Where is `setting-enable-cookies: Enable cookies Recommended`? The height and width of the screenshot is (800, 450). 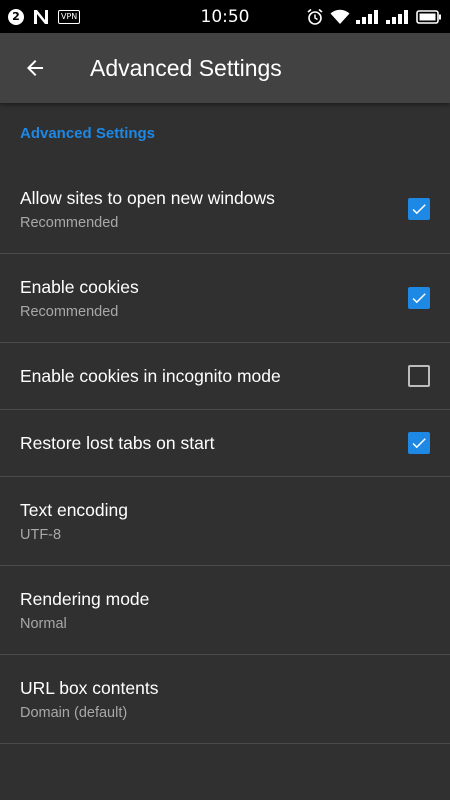
setting-enable-cookies: Enable cookies Recommended is located at coordinates (225, 298).